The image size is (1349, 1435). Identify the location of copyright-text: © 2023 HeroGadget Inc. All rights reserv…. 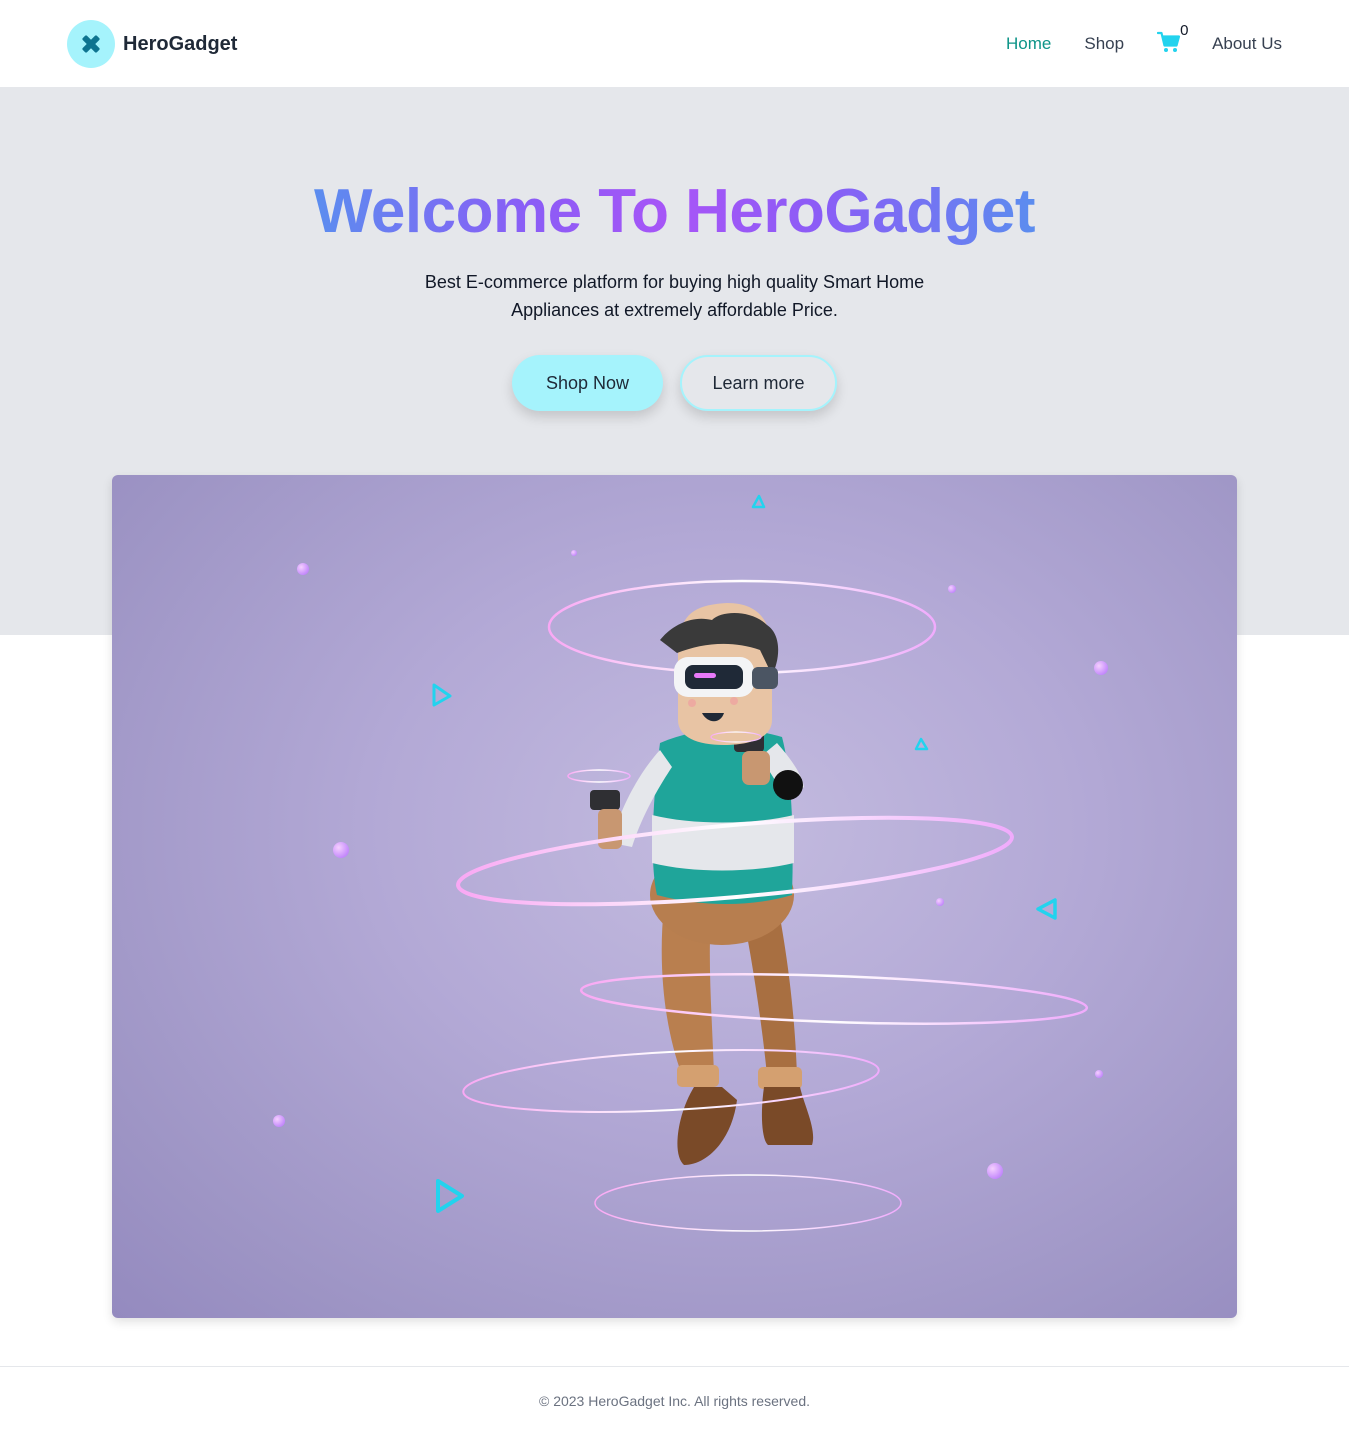
(674, 1401).